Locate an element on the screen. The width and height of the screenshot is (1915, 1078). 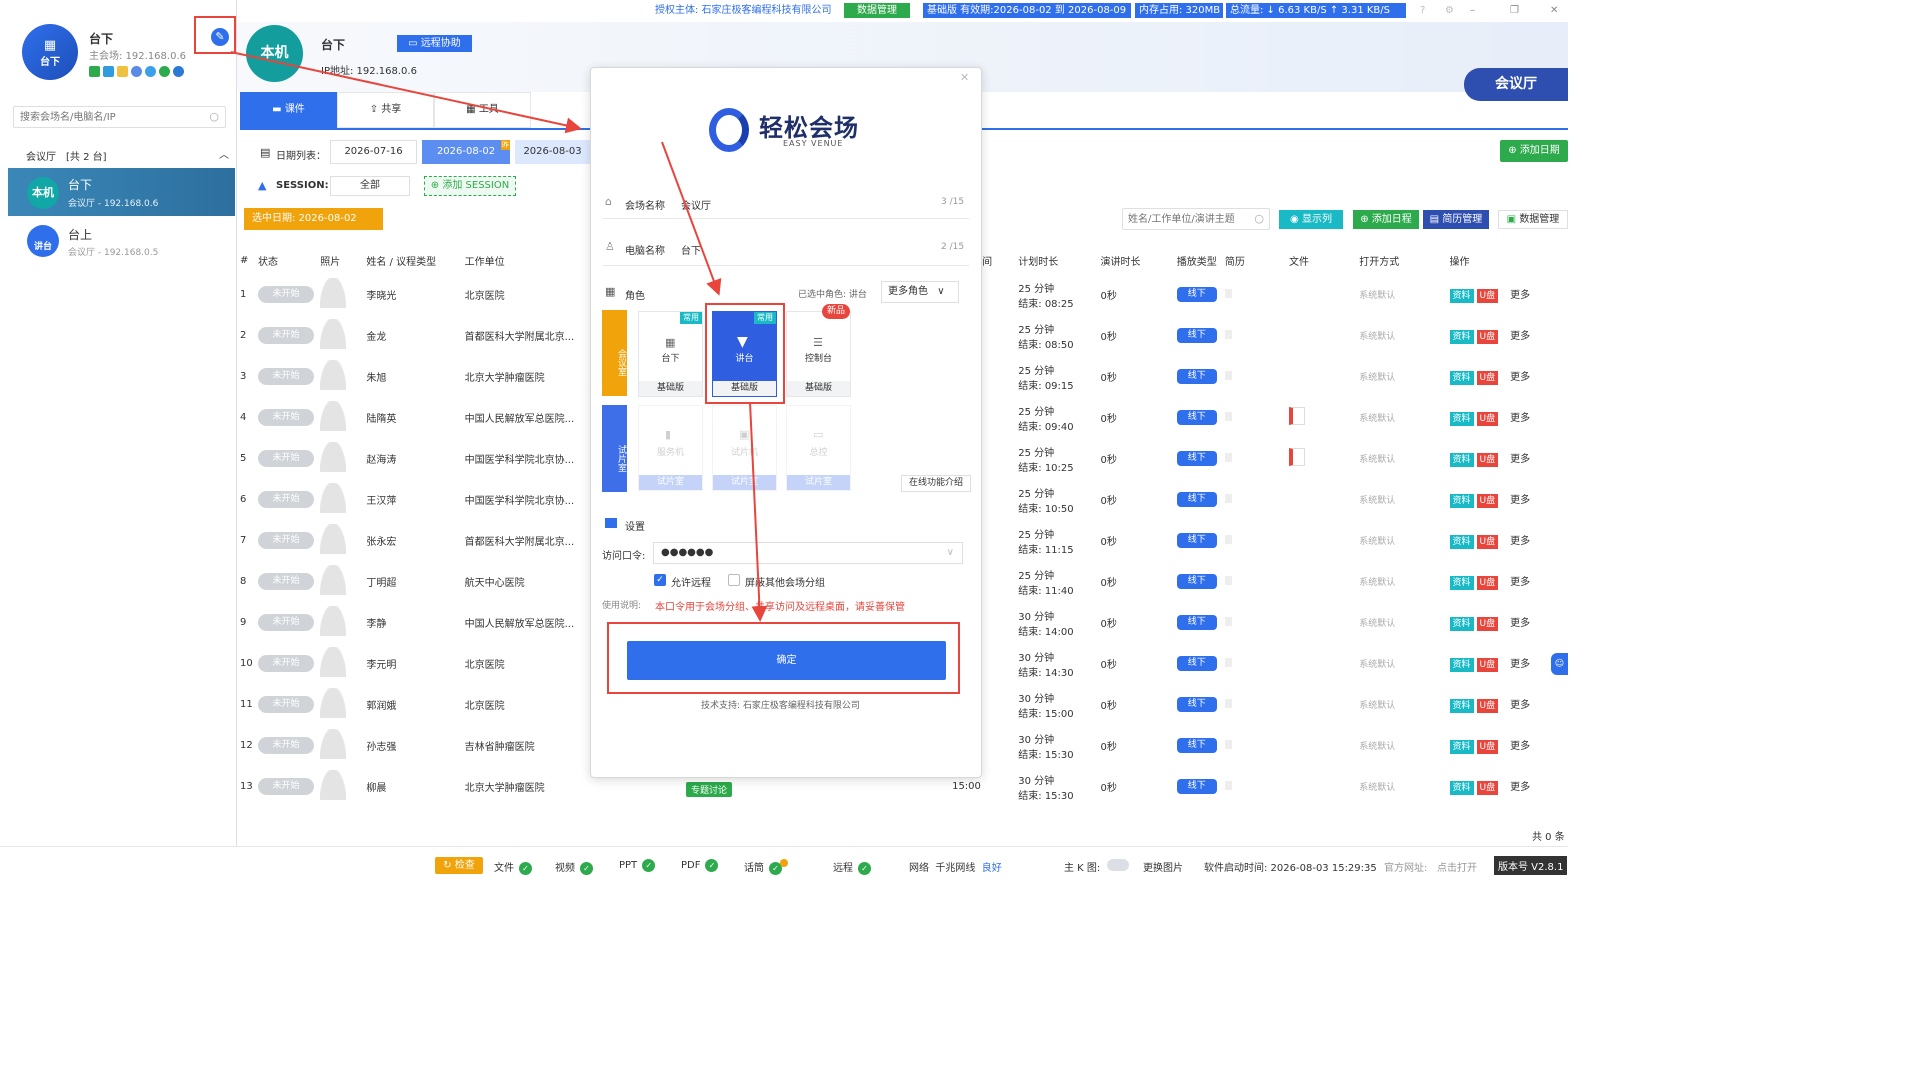
k-toggle is located at coordinates (1118, 865).